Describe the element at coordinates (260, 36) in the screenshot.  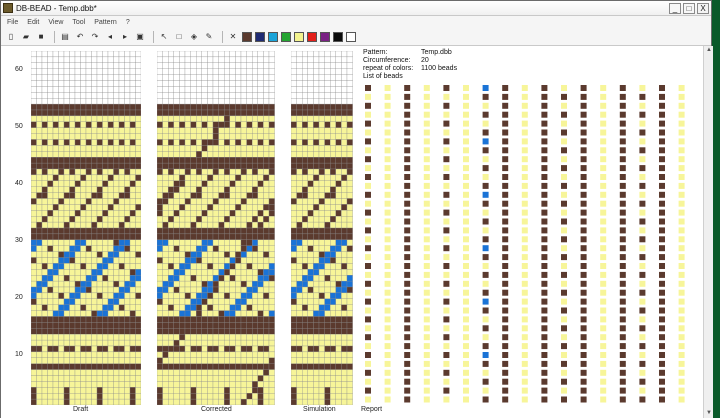
I see `color-swatch-navy` at that location.